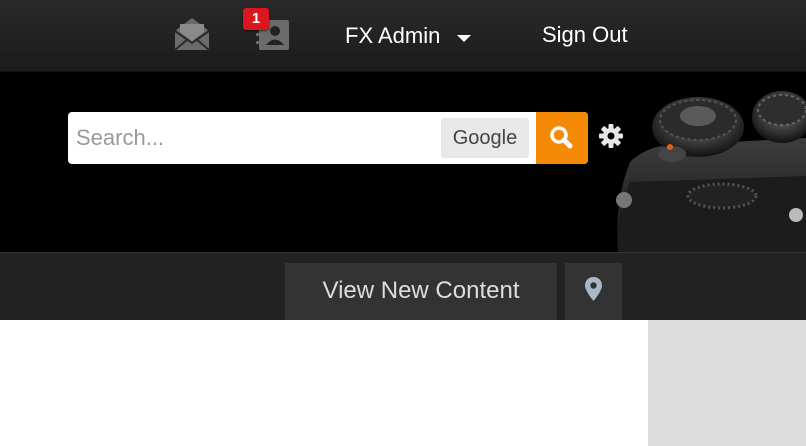 The image size is (806, 446). I want to click on magnifier-icon, so click(561, 137).